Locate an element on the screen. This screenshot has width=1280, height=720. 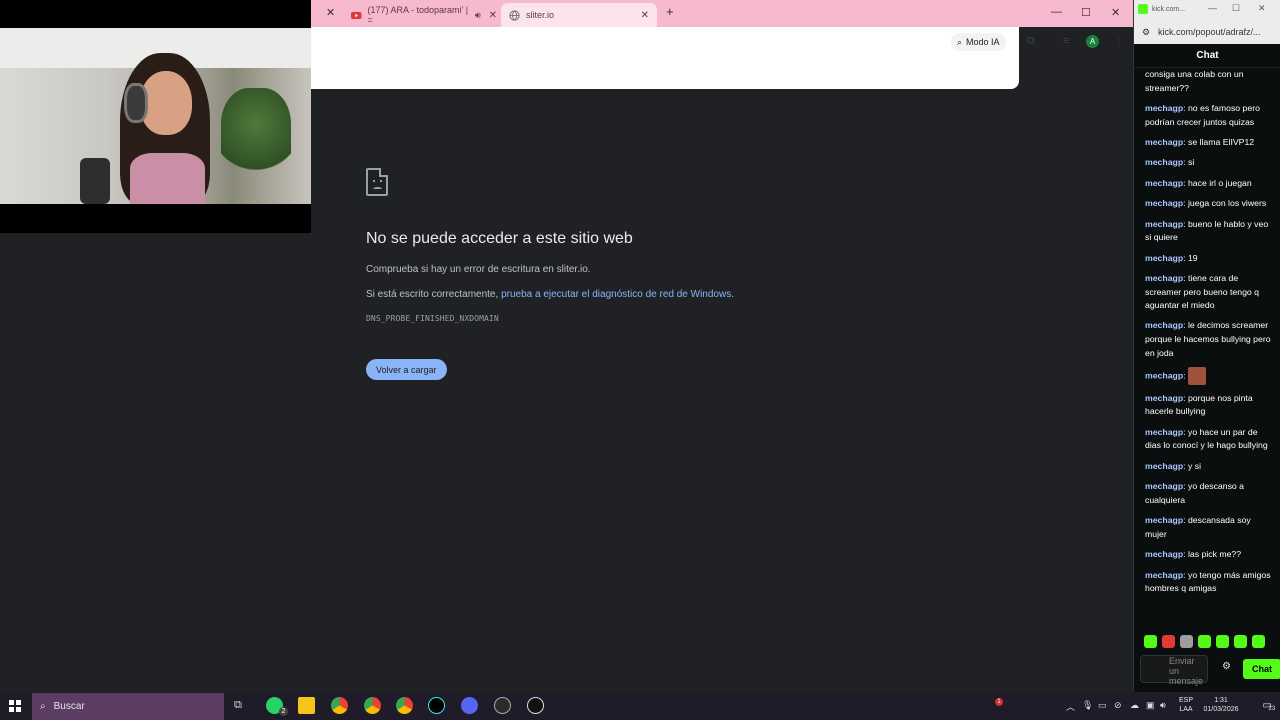
windows-start-icon is located at coordinates (15, 706).